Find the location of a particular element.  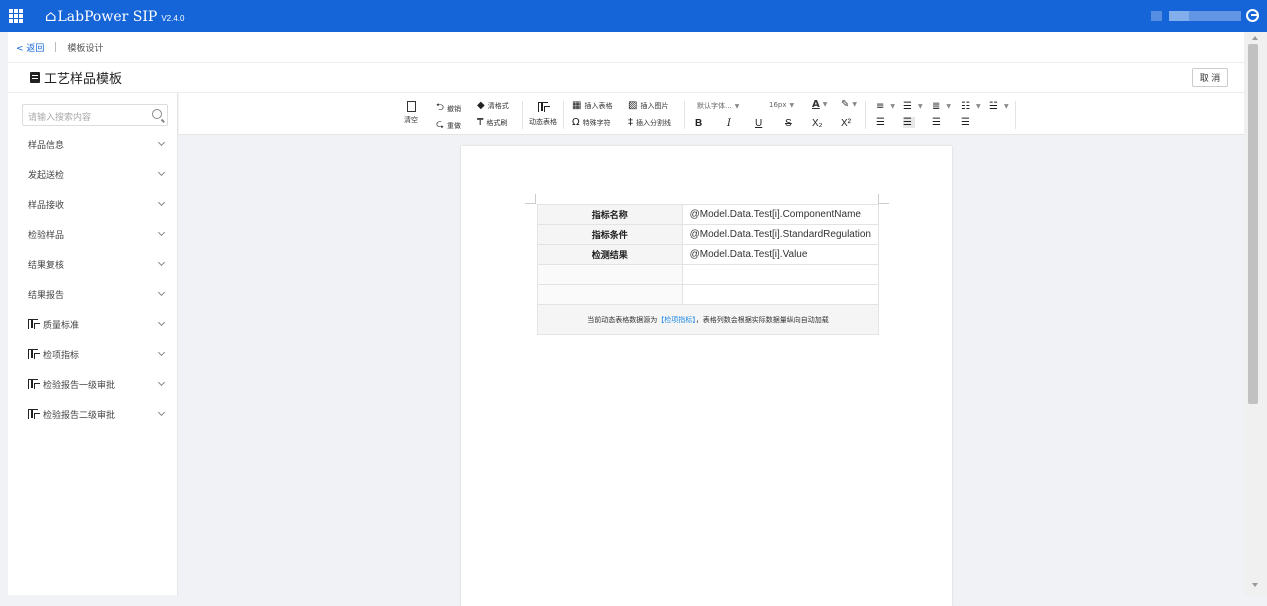

align-justify-button: ☰ is located at coordinates (967, 122).